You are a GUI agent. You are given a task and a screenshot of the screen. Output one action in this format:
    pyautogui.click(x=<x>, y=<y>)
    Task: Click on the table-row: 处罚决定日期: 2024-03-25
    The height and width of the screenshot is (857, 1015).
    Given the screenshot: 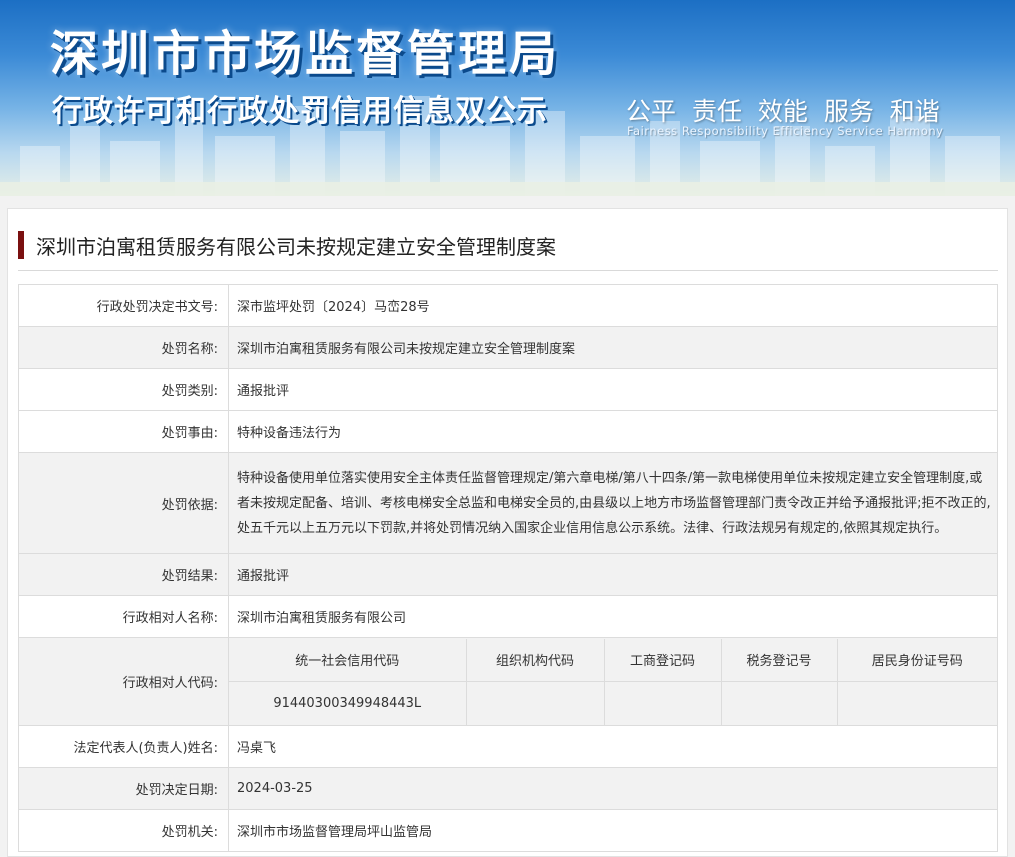 What is the action you would take?
    pyautogui.click(x=508, y=788)
    